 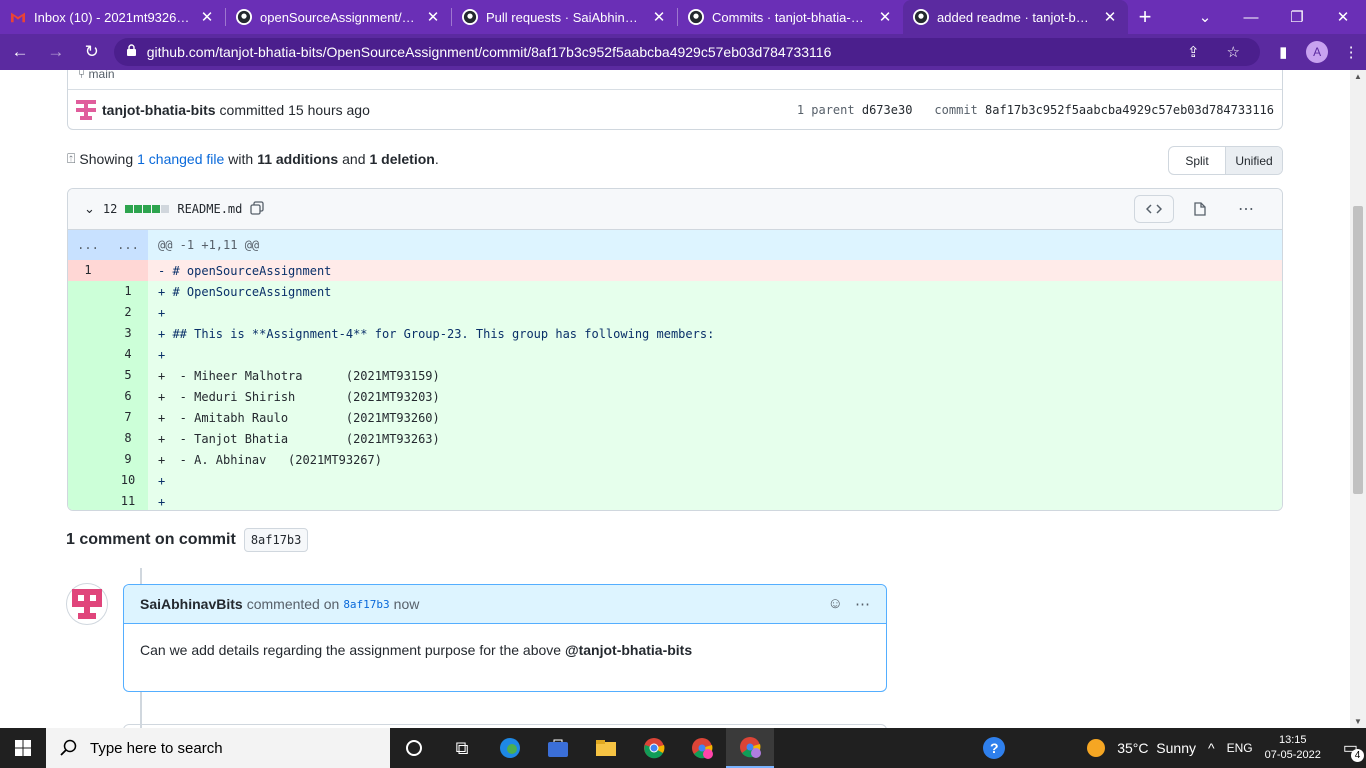 I want to click on scroll-up-arrow: ▲, so click(x=1358, y=76).